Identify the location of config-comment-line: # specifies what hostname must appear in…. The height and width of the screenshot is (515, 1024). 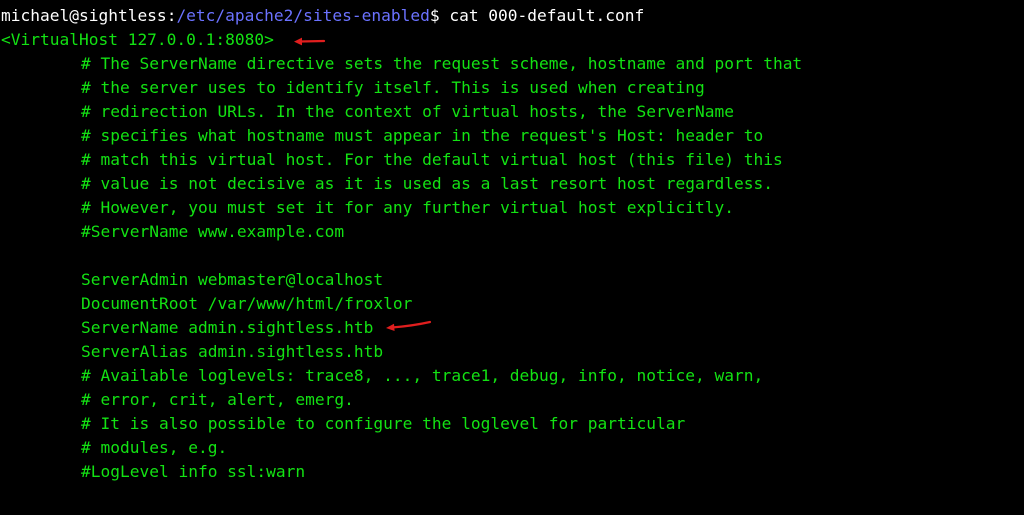
(422, 135).